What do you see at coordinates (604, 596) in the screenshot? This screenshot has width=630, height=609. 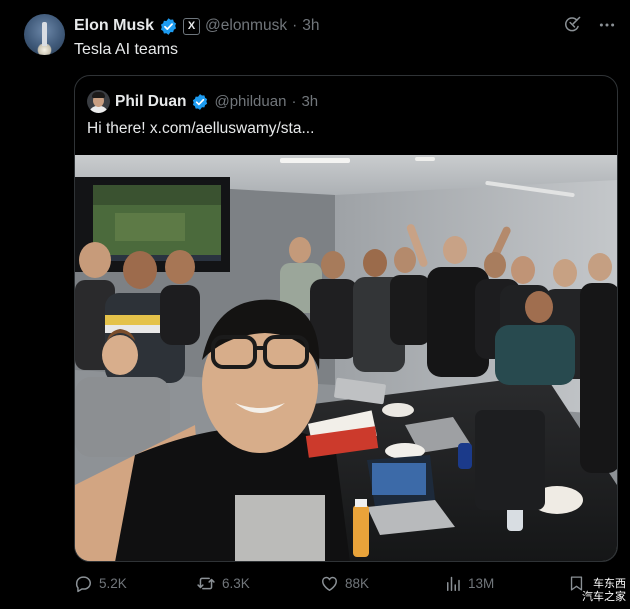 I see `watermark-line2: 汽车之家` at bounding box center [604, 596].